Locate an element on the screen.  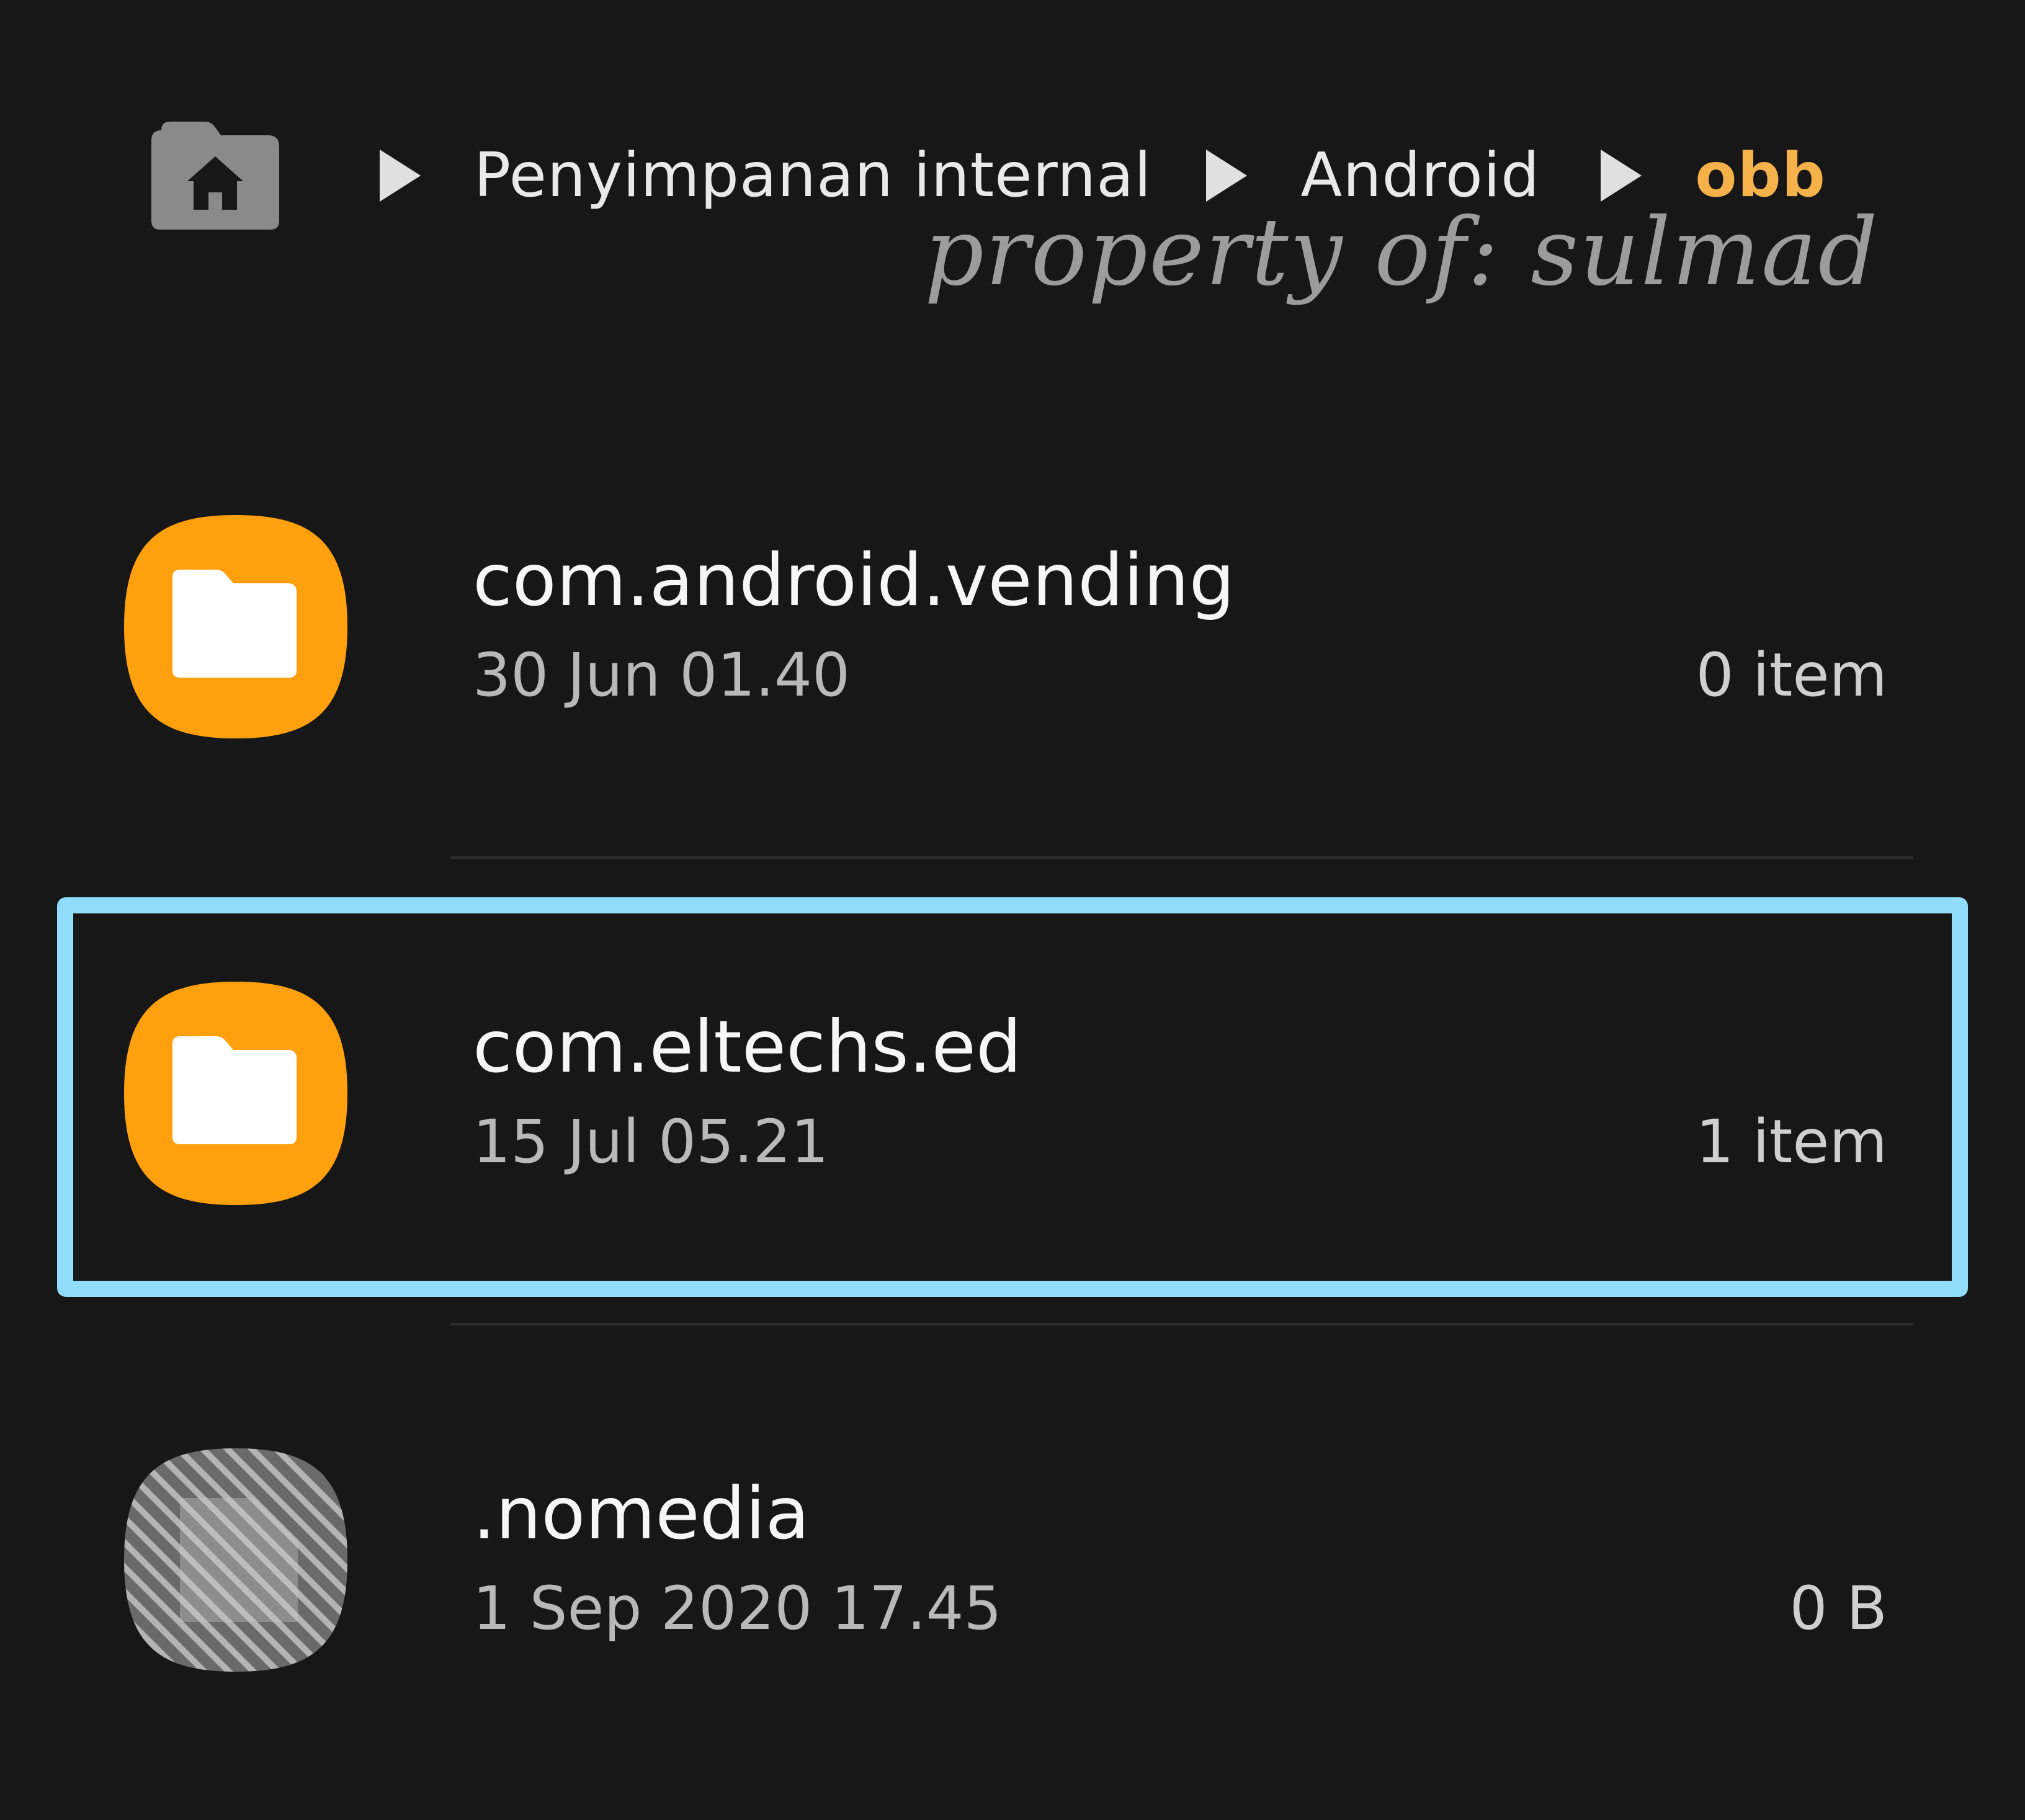
file-date: 1 Sep 2020 17.45 is located at coordinates (737, 1608).